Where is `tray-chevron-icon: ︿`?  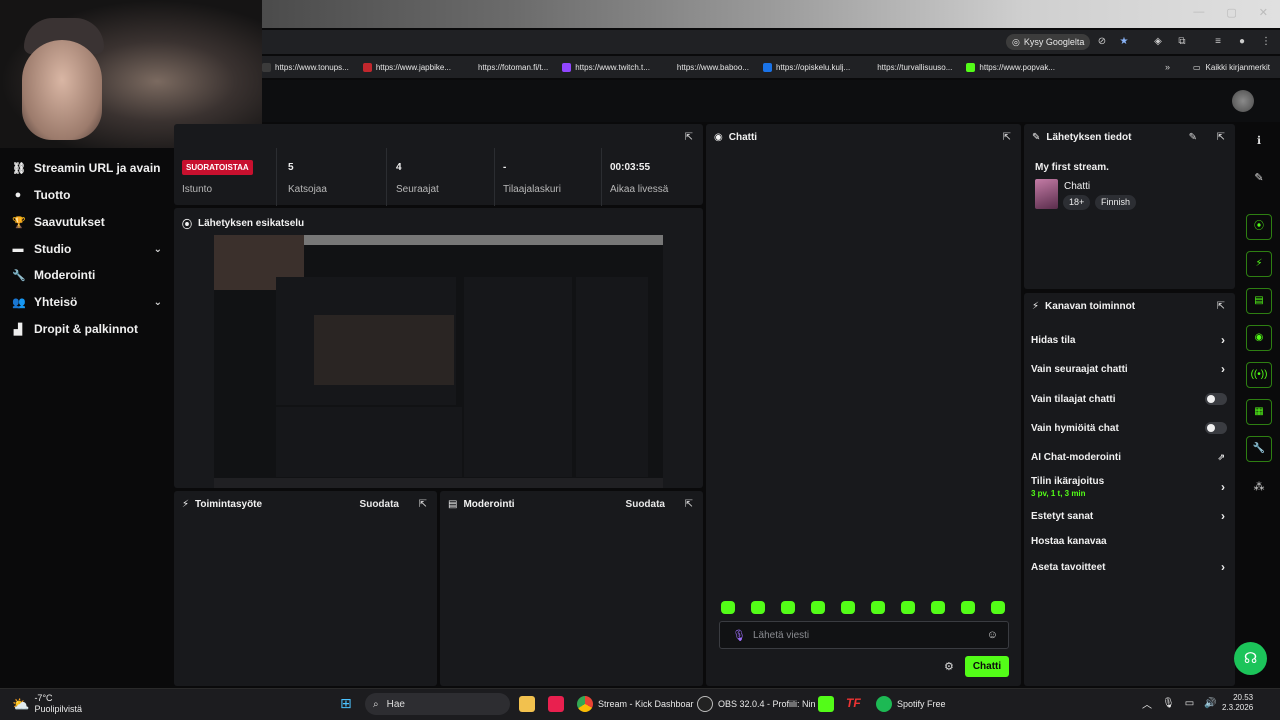 tray-chevron-icon: ︿ is located at coordinates (1147, 703).